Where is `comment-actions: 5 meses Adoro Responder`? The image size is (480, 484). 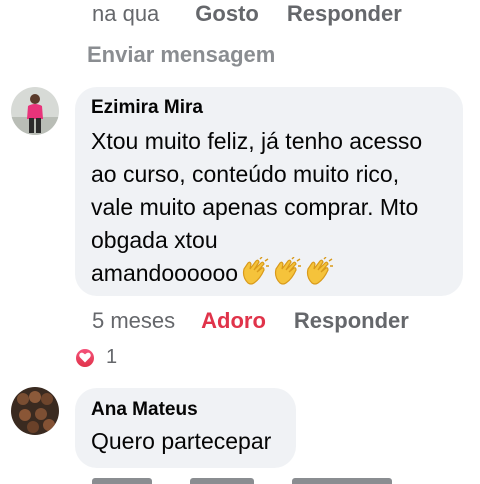 comment-actions: 5 meses Adoro Responder is located at coordinates (264, 321).